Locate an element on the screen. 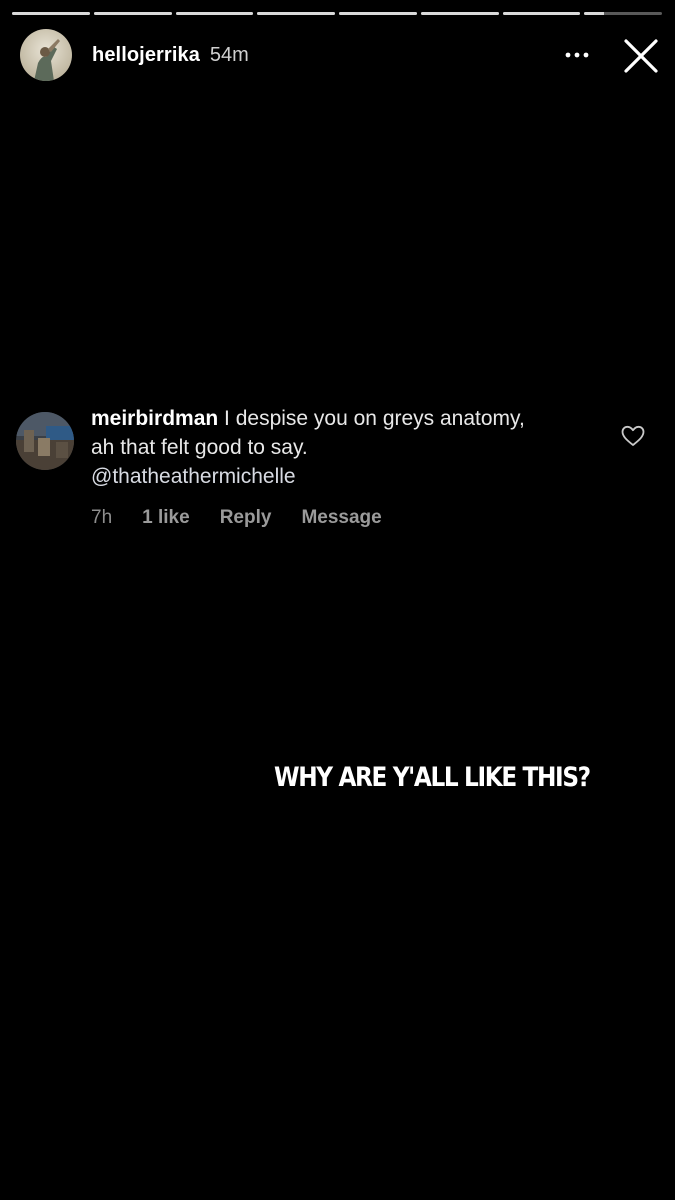  story-header: hellojerrika 54m is located at coordinates (340, 55).